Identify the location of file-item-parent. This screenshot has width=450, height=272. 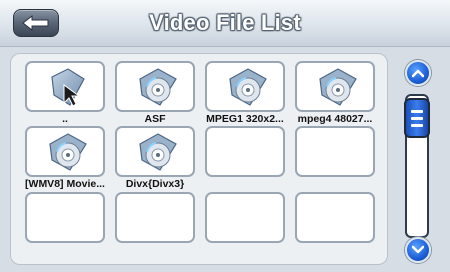
(65, 86).